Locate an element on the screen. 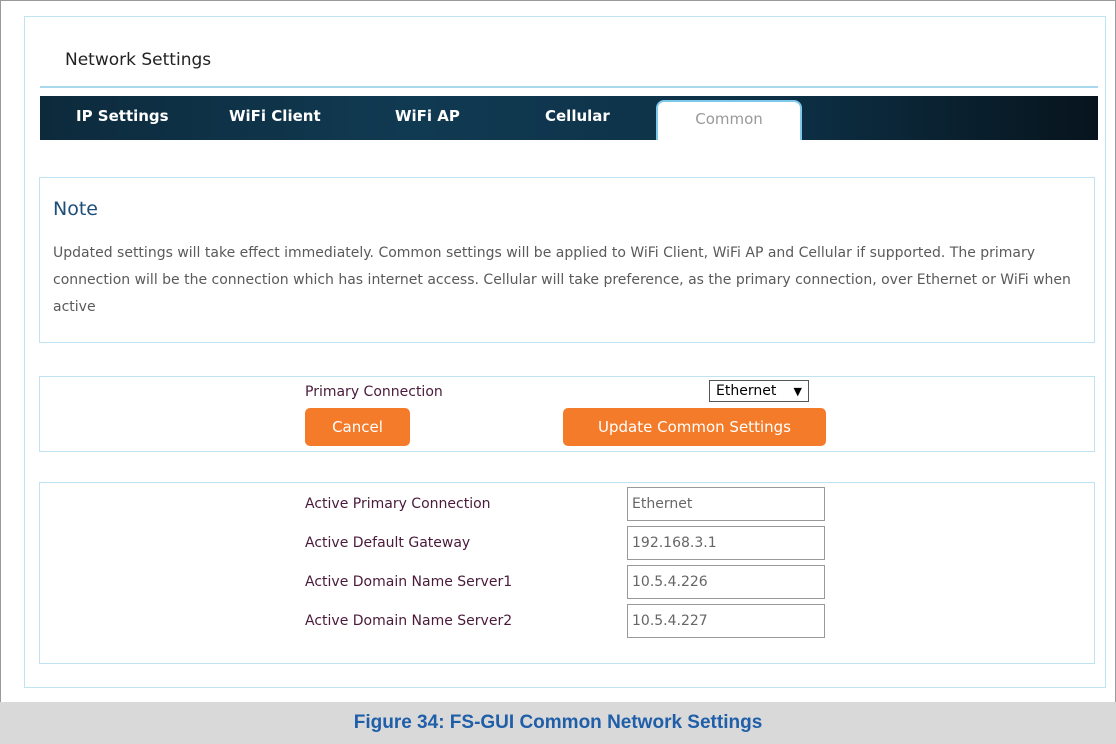 The height and width of the screenshot is (744, 1116). active-default-gateway-field: 192.168.3.1 is located at coordinates (726, 543).